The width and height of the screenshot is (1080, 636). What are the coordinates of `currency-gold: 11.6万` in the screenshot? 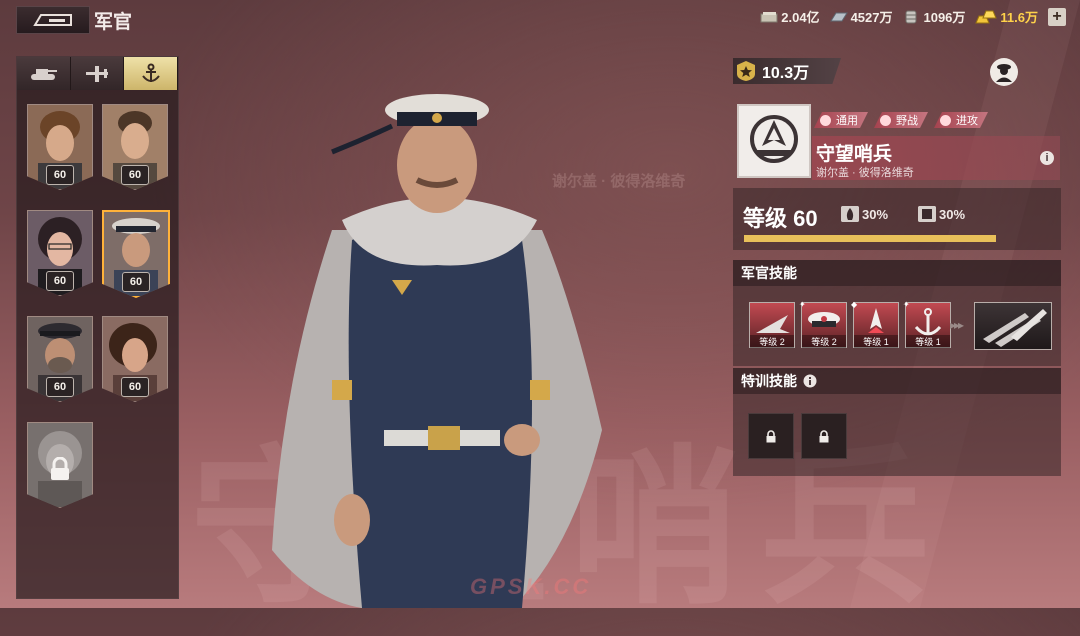 It's located at (1006, 16).